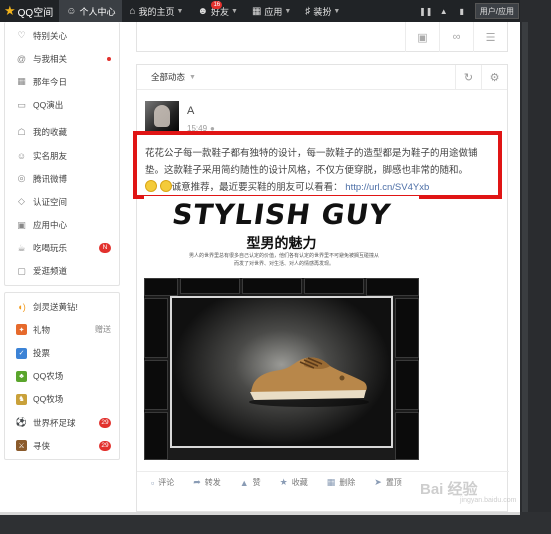 The height and width of the screenshot is (534, 551). Describe the element at coordinates (260, 513) in the screenshot. I see `frame-divider` at that location.